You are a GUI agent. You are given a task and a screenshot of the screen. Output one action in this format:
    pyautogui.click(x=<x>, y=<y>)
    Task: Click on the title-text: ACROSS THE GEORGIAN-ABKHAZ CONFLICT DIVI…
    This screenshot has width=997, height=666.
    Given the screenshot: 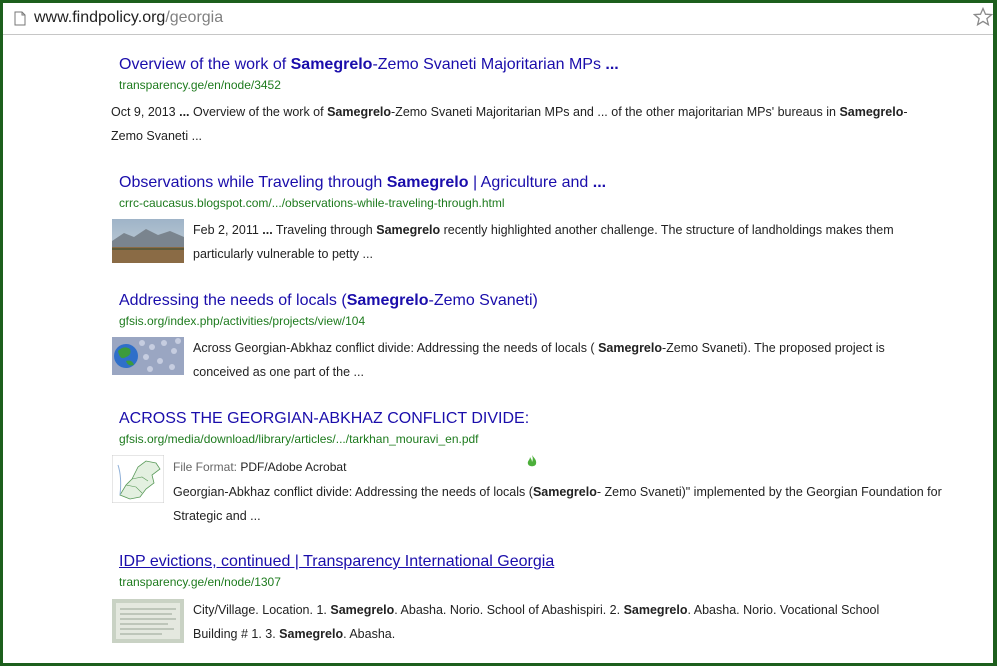 What is the action you would take?
    pyautogui.click(x=324, y=418)
    